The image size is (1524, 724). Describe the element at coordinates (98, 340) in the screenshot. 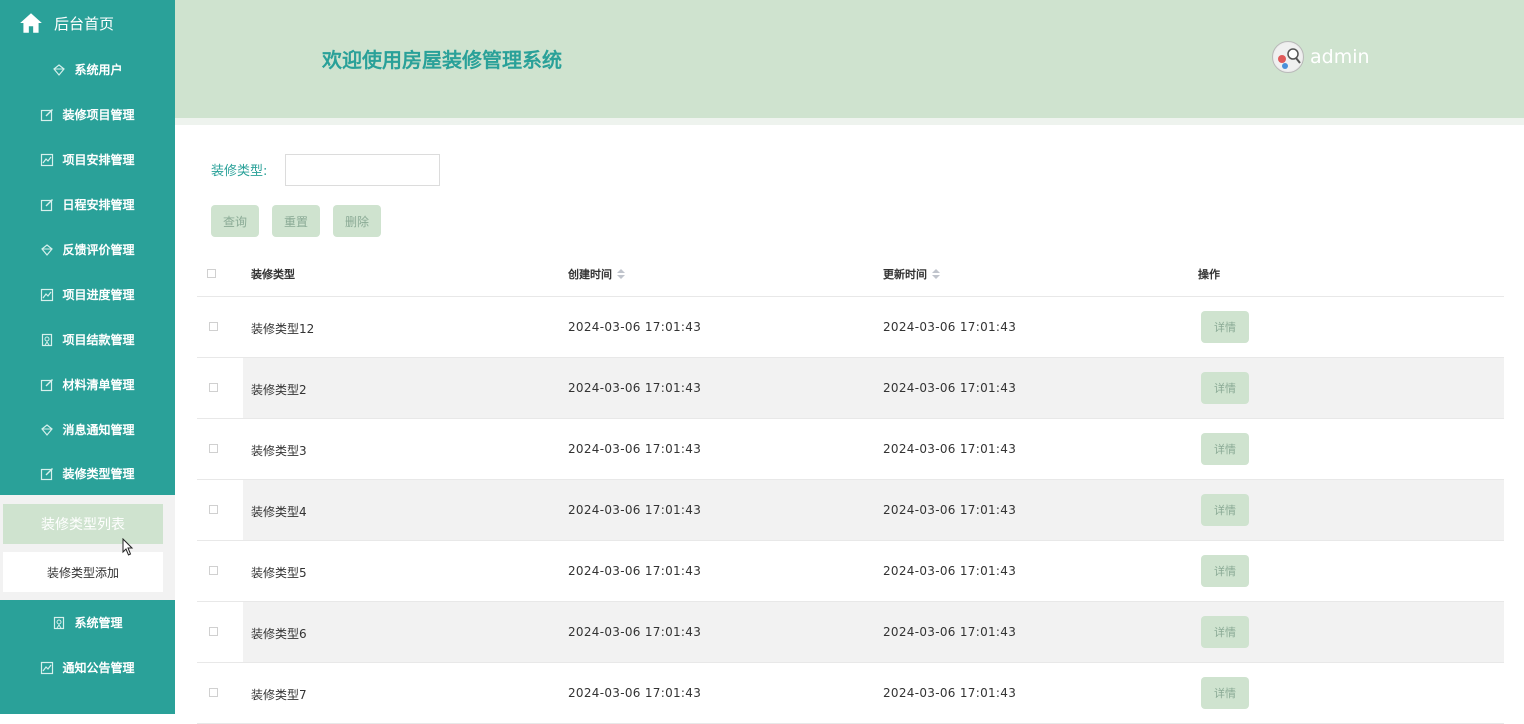

I see `sidebar-item-label: 项目结款管理` at that location.